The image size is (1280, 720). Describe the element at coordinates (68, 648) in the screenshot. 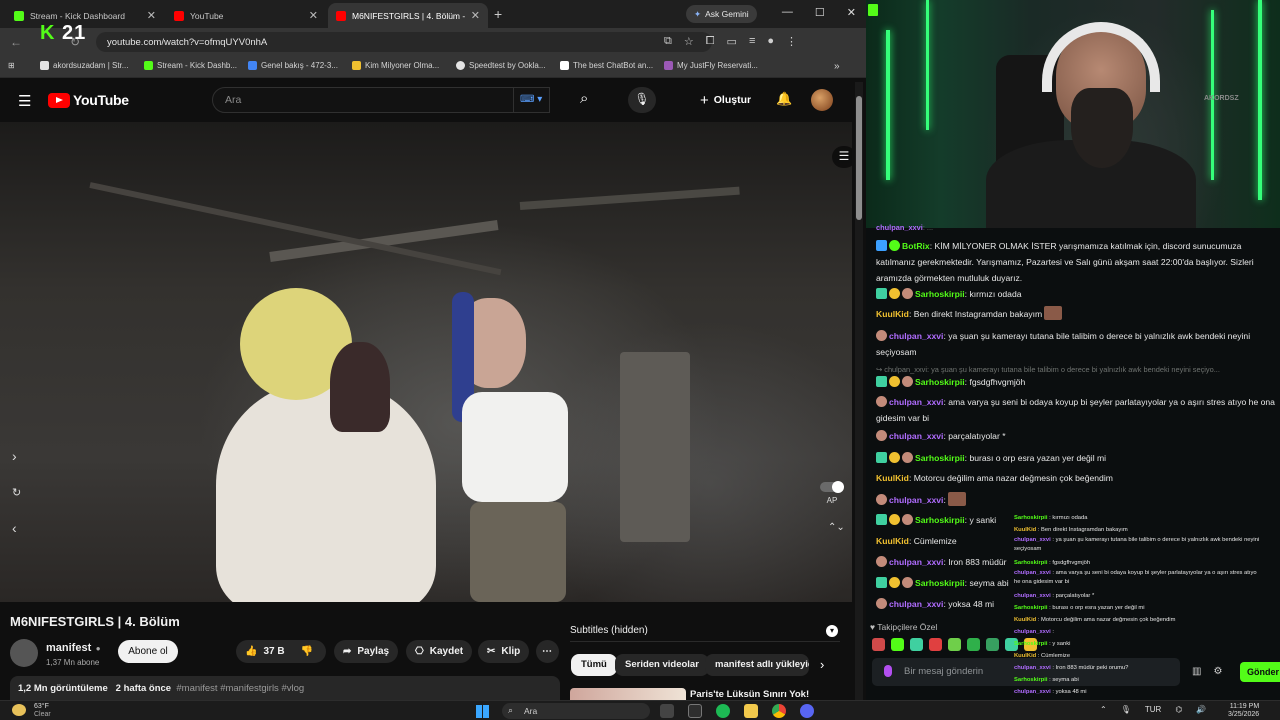

I see `channel-name: manifest` at that location.